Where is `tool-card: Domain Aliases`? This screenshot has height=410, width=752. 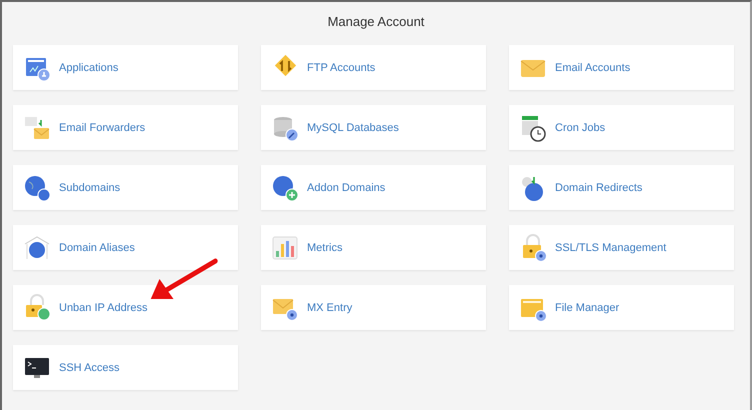
tool-card: Domain Aliases is located at coordinates (125, 247).